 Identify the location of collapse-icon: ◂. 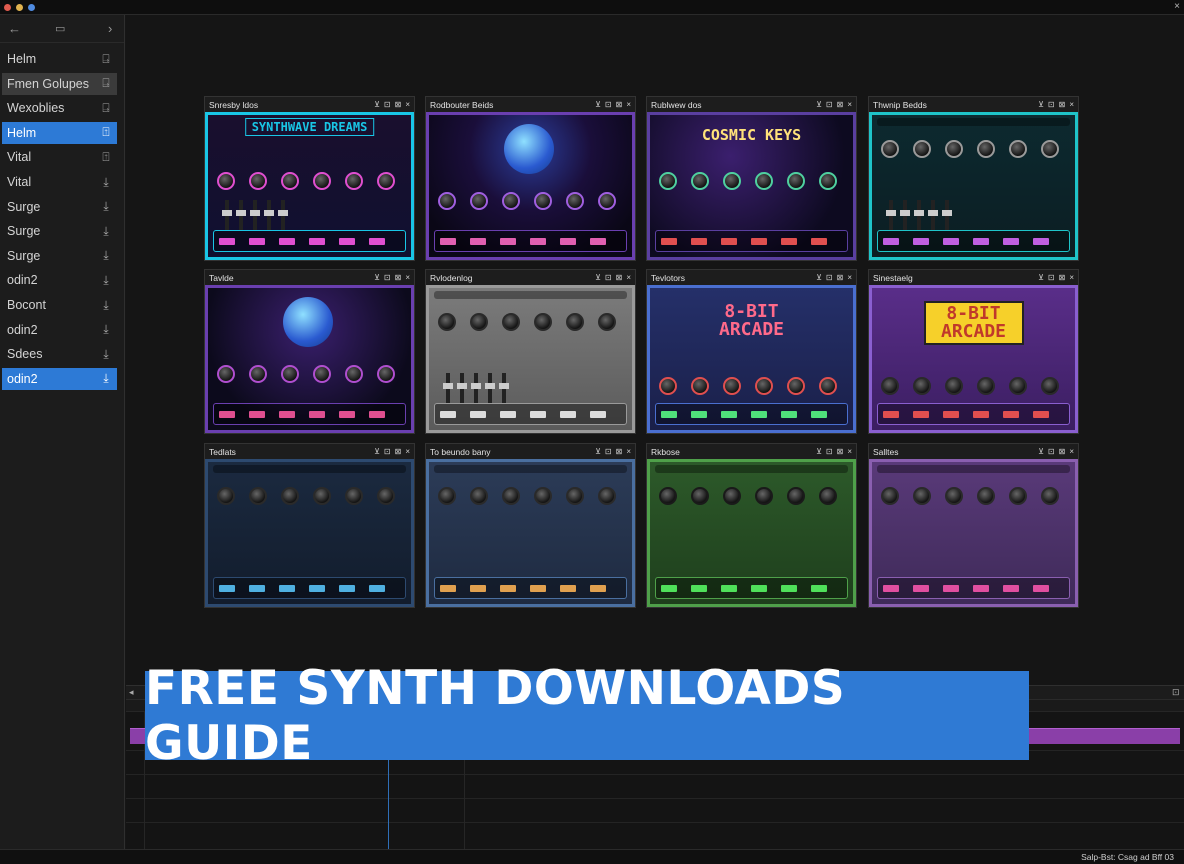
(131, 692).